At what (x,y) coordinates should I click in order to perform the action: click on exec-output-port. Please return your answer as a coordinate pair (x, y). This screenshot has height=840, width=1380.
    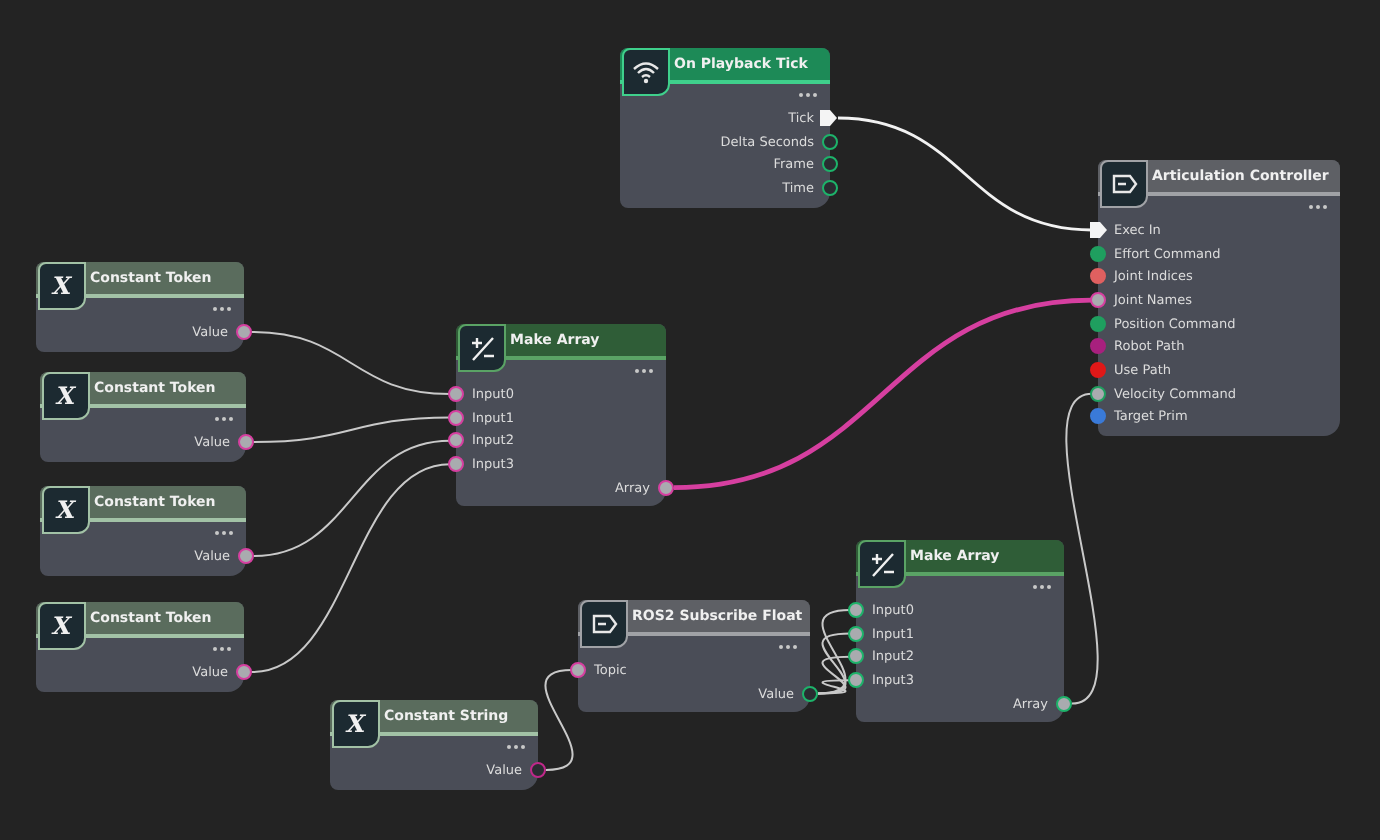
    Looking at the image, I should click on (829, 117).